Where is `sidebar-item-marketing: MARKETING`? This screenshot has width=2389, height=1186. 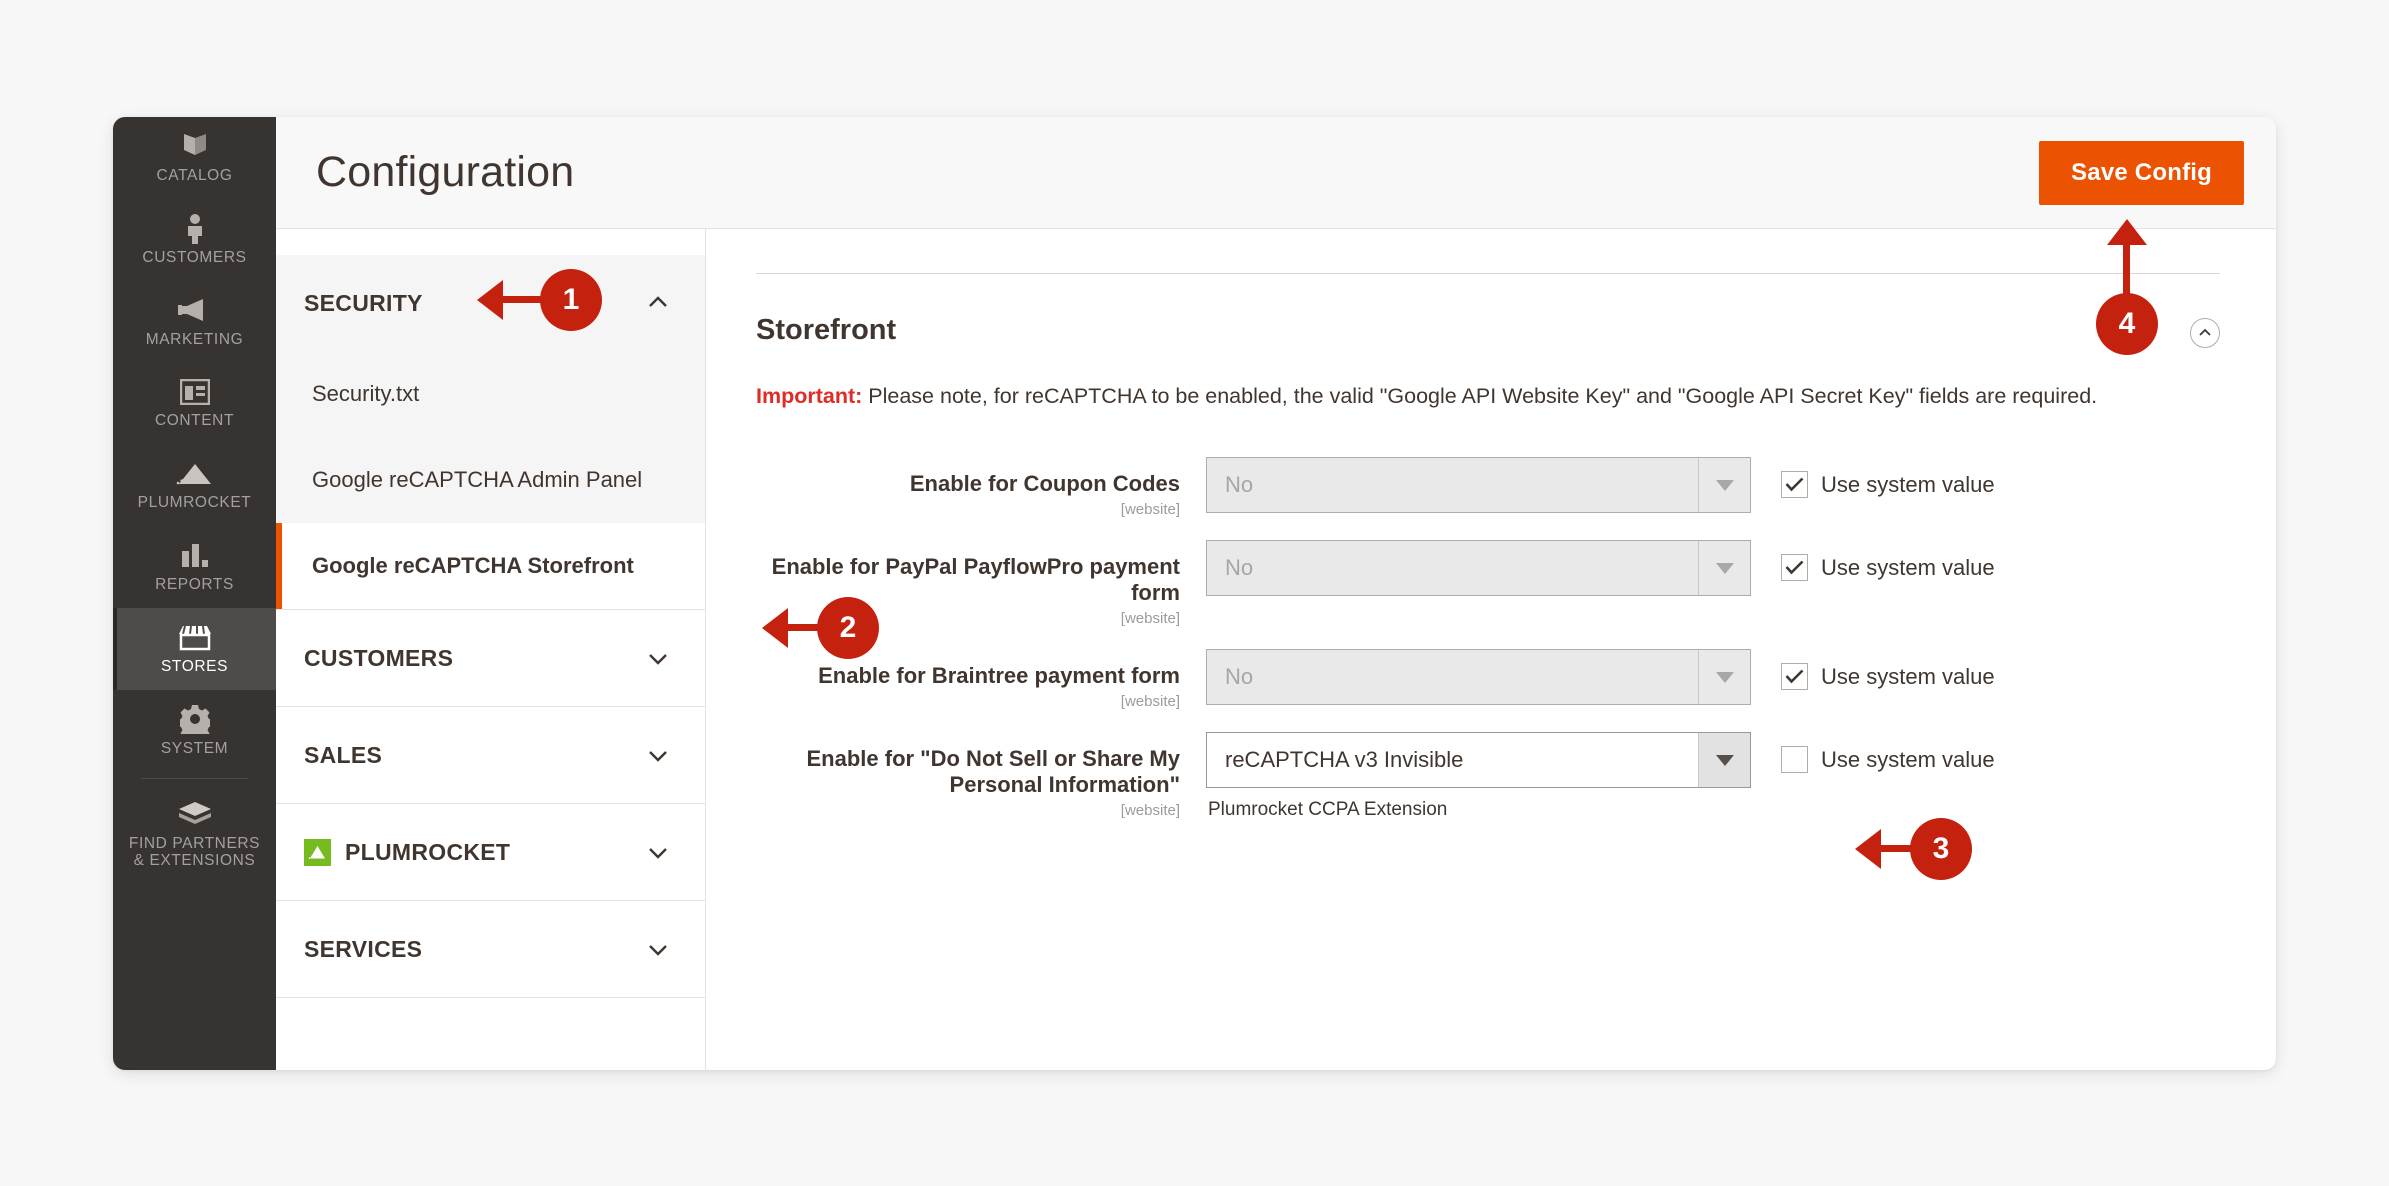
sidebar-item-marketing: MARKETING is located at coordinates (194, 322).